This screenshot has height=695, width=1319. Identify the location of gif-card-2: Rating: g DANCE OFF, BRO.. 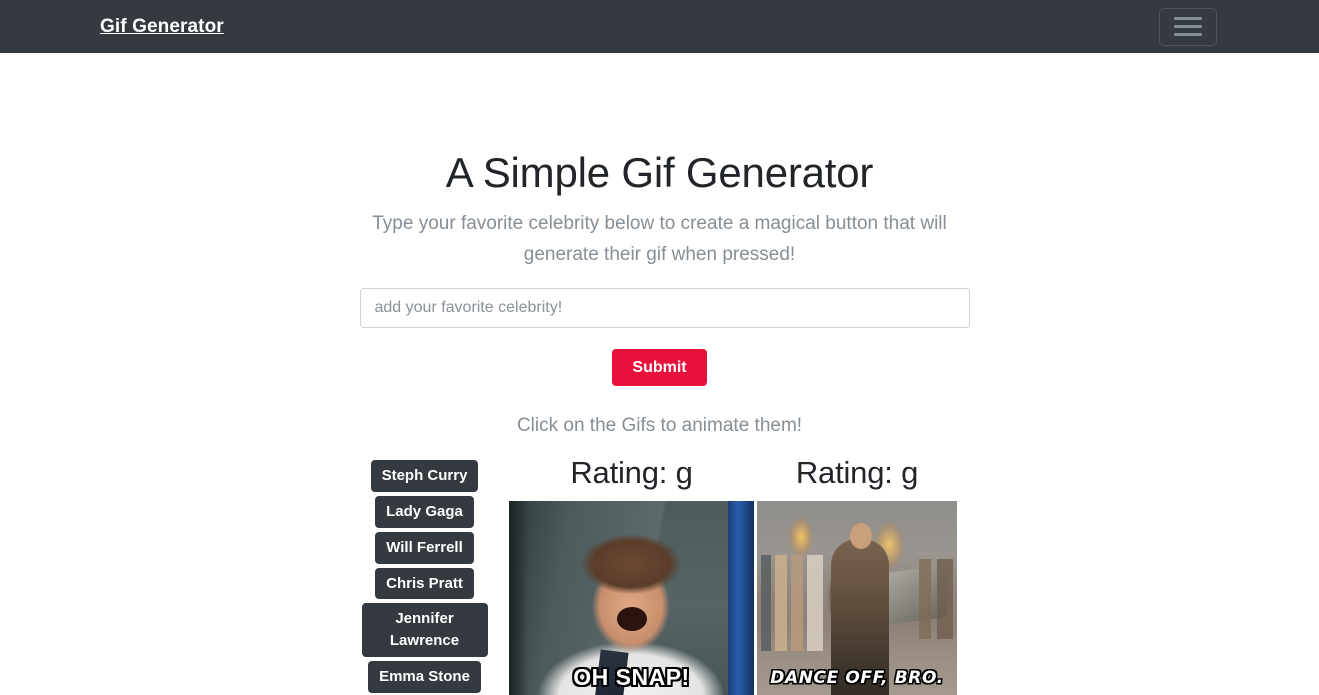
(857, 575).